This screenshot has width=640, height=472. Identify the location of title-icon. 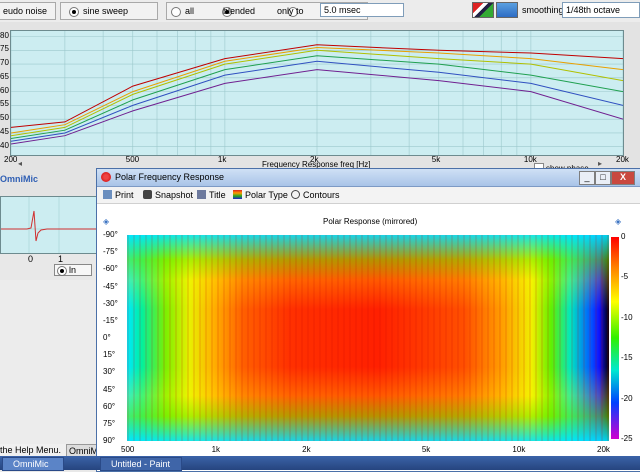
(201, 194).